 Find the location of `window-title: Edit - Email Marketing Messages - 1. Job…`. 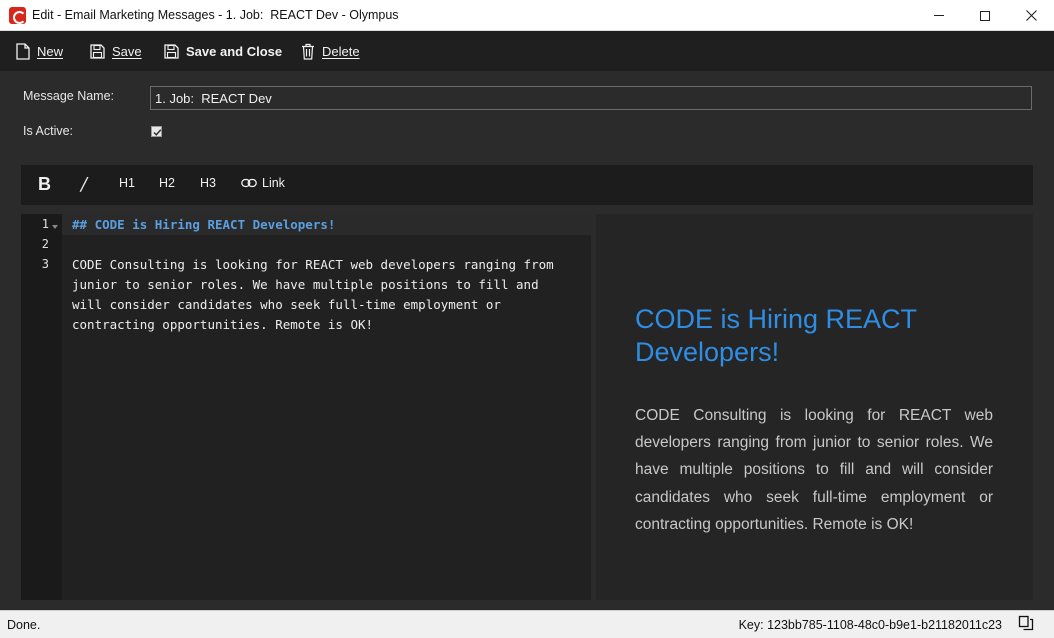

window-title: Edit - Email Marketing Messages - 1. Job… is located at coordinates (215, 15).